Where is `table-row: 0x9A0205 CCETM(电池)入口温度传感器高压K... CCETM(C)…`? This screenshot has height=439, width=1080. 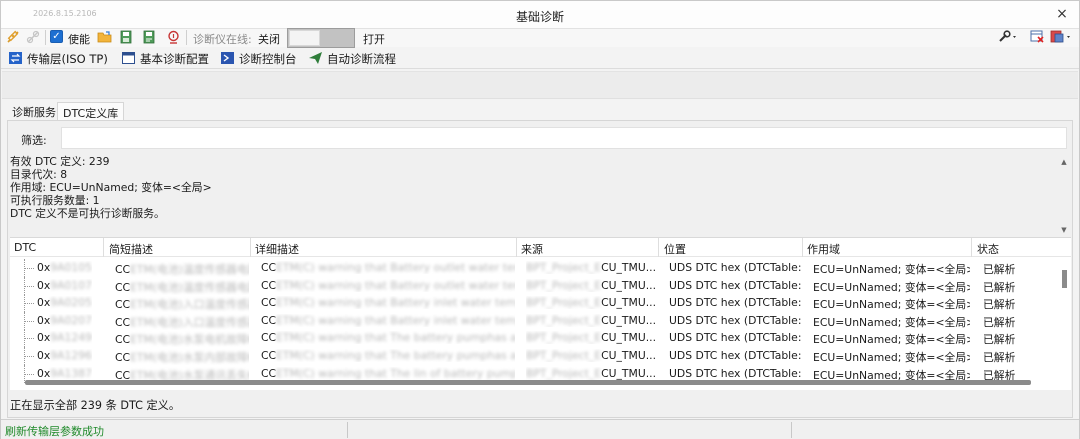
table-row: 0x9A0205 CCETM(电池)入口温度传感器高压K... CCETM(C)… is located at coordinates (535, 303).